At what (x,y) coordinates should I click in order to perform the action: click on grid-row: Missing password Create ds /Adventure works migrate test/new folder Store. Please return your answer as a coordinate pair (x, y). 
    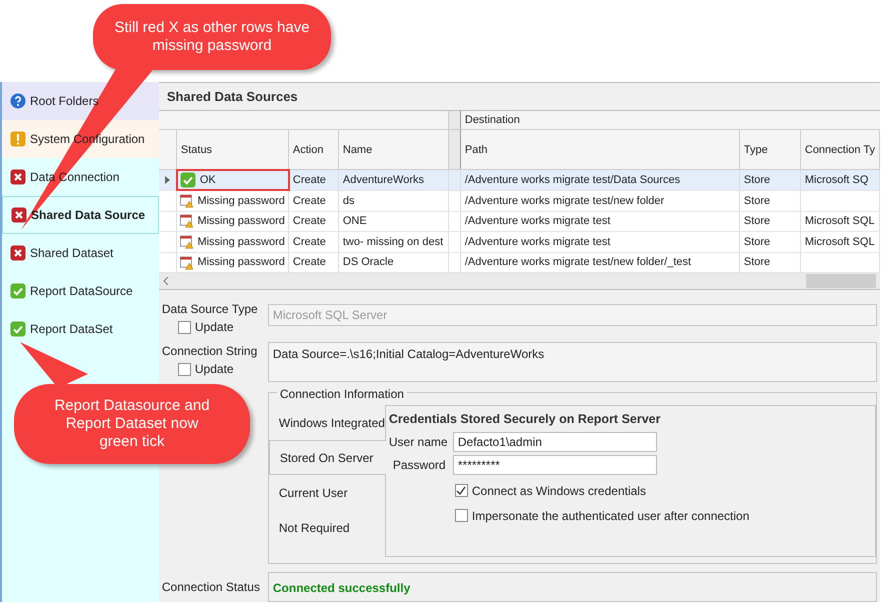
    Looking at the image, I should click on (519, 201).